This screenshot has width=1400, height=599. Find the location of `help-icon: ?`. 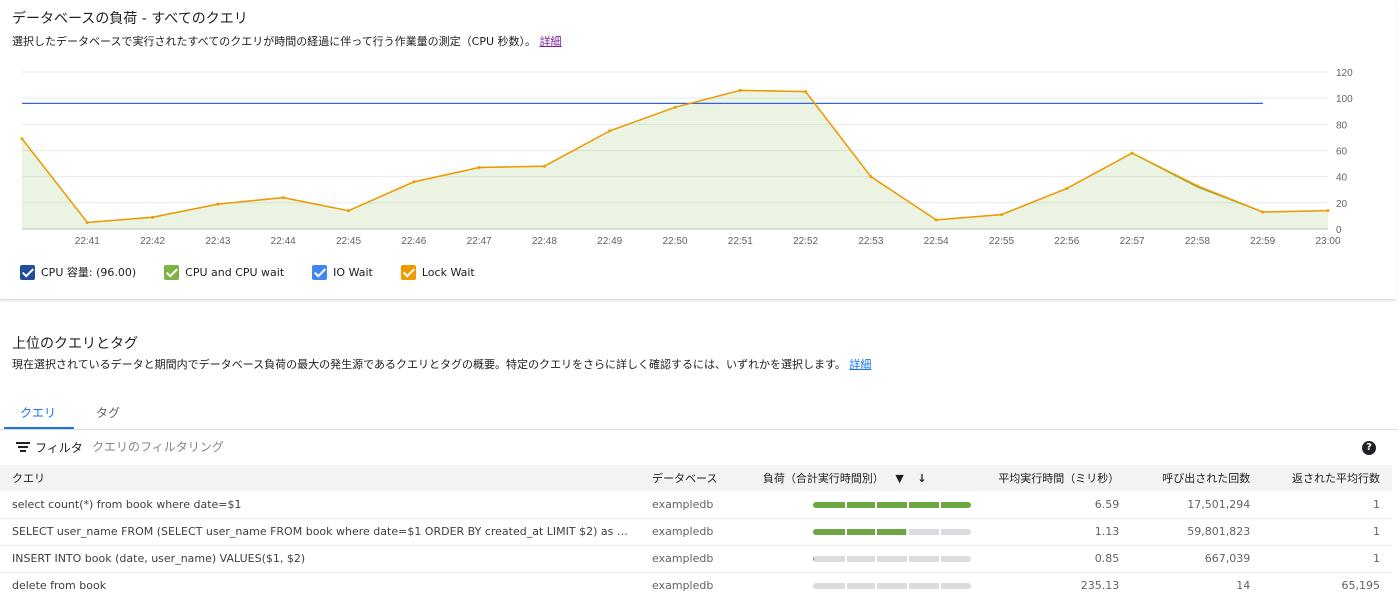

help-icon: ? is located at coordinates (1369, 448).